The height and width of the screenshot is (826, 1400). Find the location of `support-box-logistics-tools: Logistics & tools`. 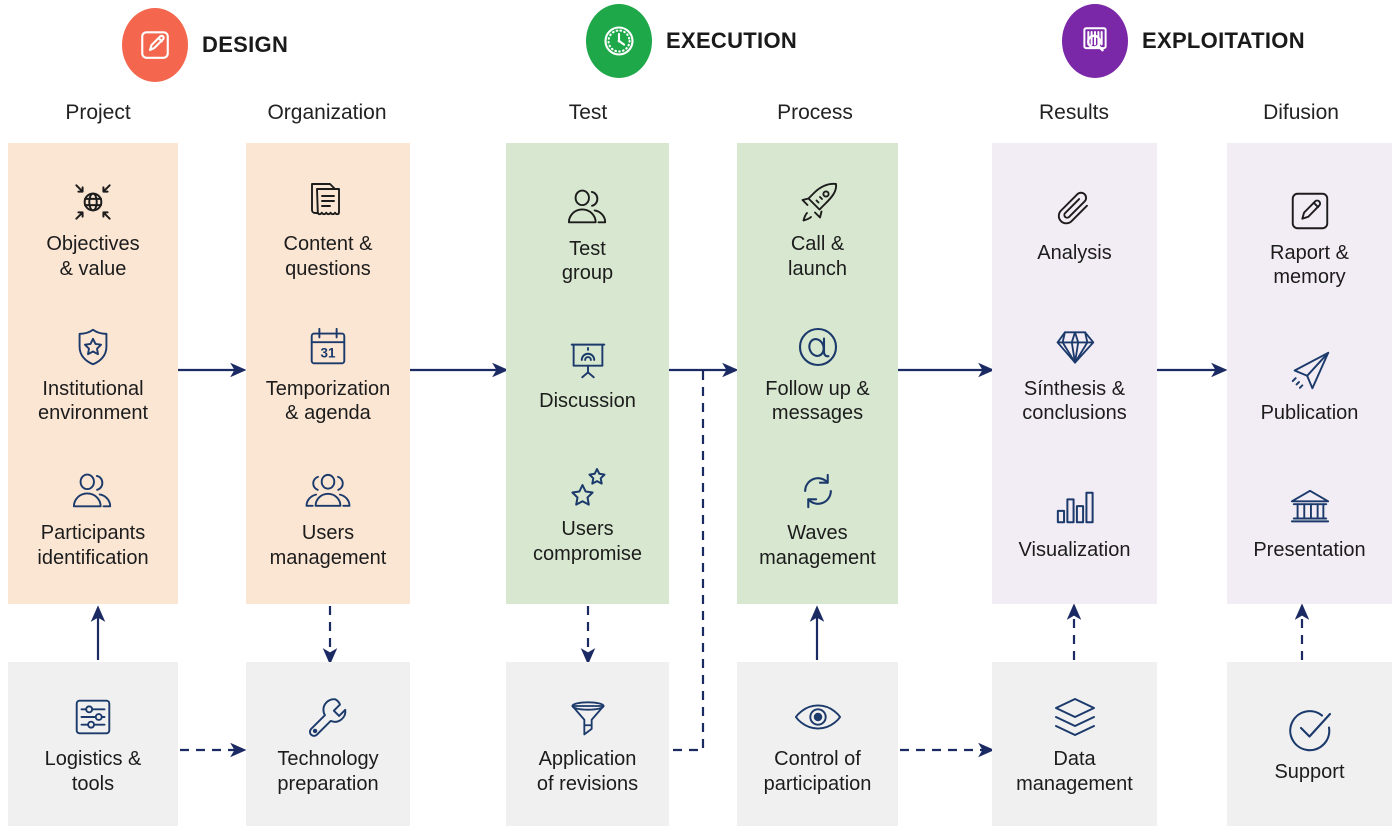

support-box-logistics-tools: Logistics & tools is located at coordinates (93, 744).